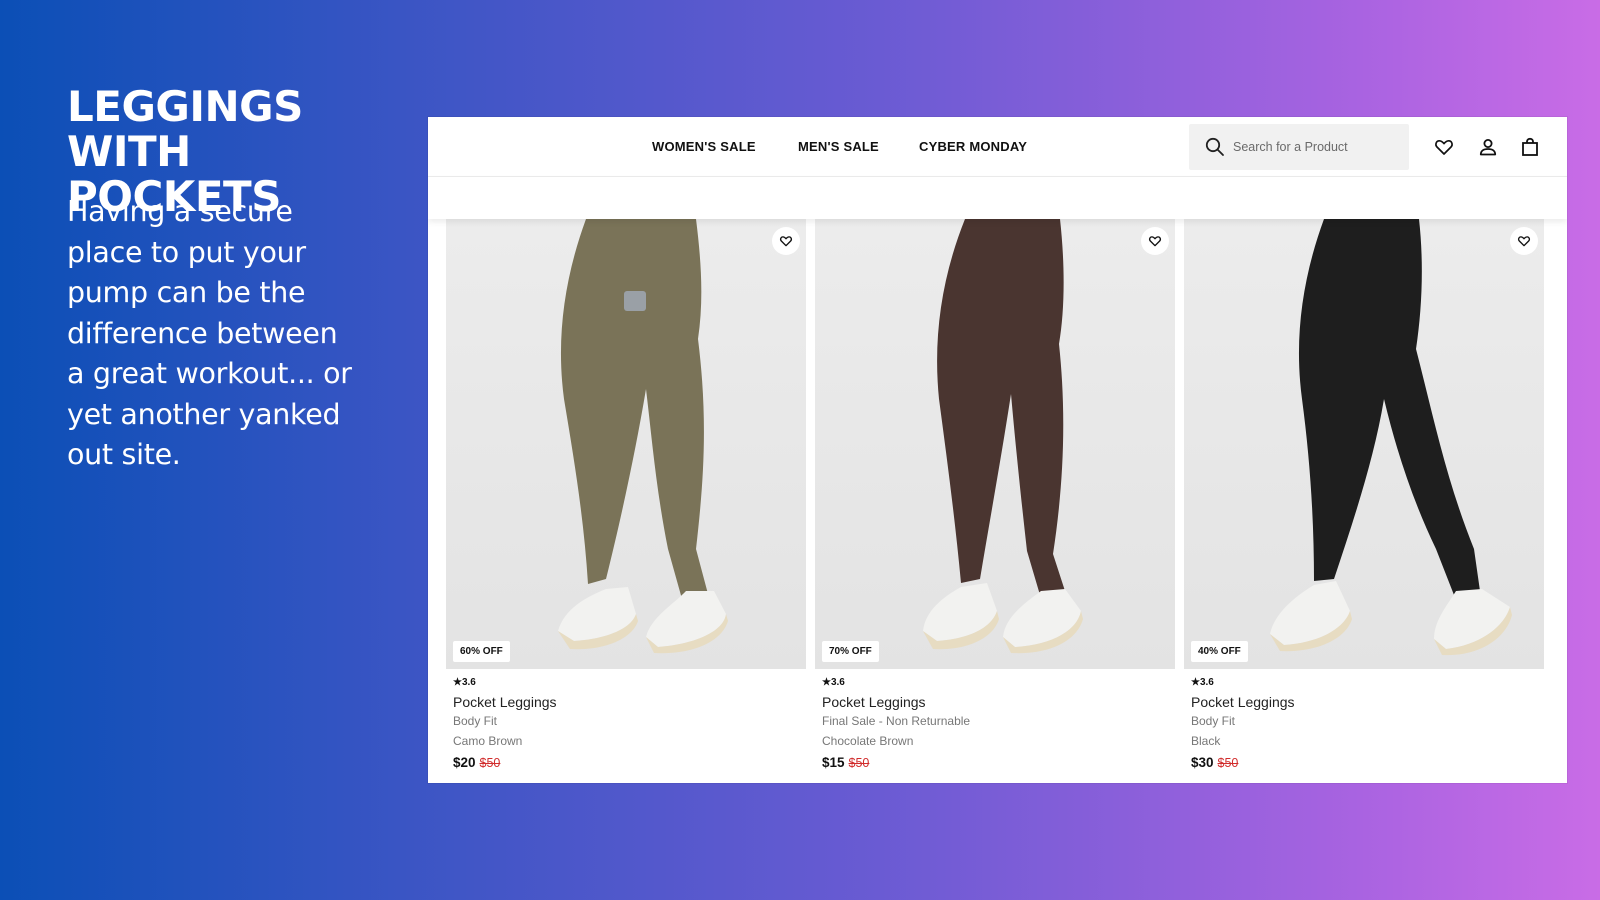 The height and width of the screenshot is (900, 1600). Describe the element at coordinates (704, 146) in the screenshot. I see `nav-womens-sale: WOMEN'S SALE` at that location.